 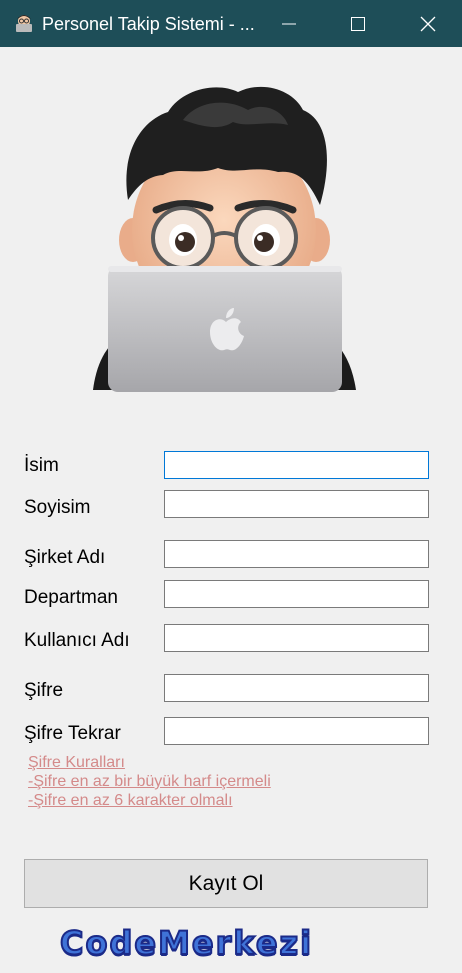 I want to click on kullanici-adi-input, so click(x=296, y=638).